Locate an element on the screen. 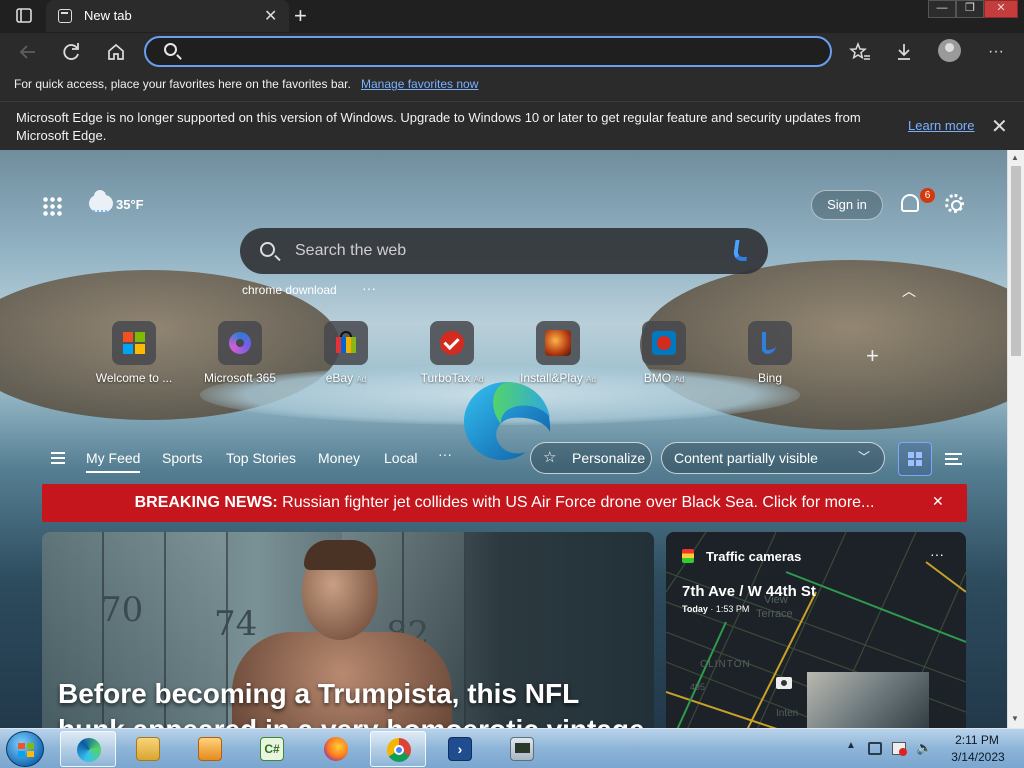  traffic-more-icon: ··· is located at coordinates (937, 554).